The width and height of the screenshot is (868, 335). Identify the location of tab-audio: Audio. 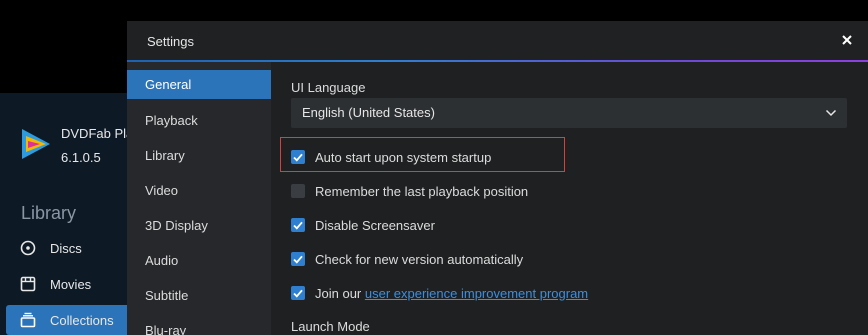
(199, 260).